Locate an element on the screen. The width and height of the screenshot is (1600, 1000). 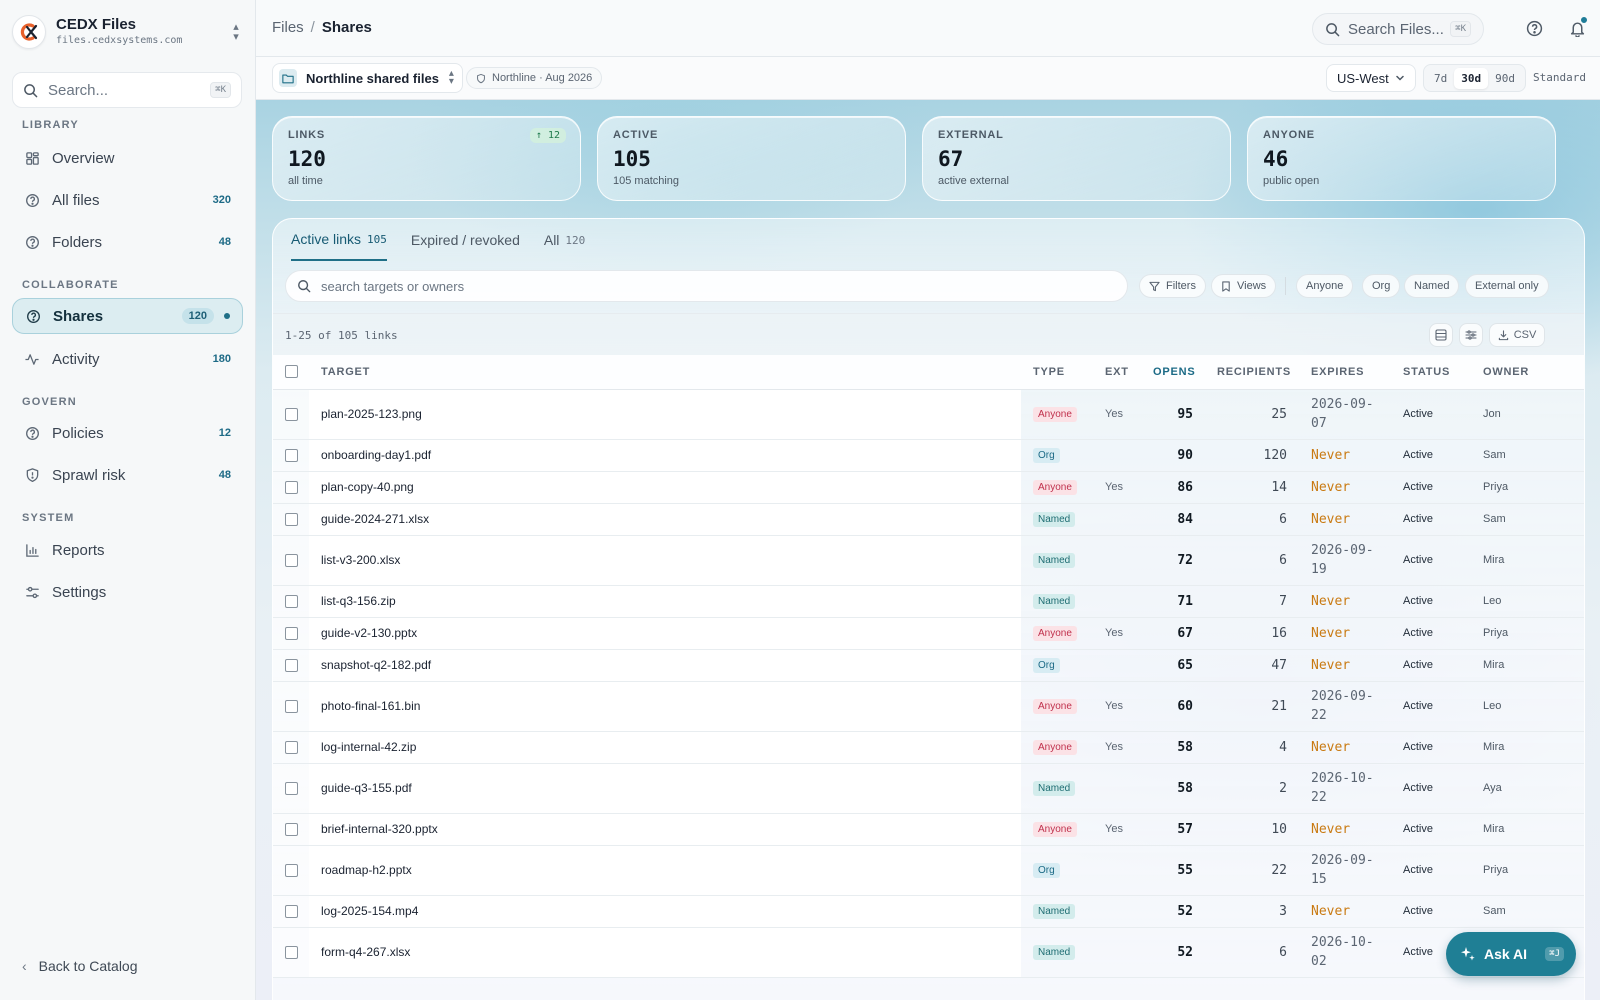
sidebar-item-sprawl-risk: Sprawl risk 48 is located at coordinates (127, 475).